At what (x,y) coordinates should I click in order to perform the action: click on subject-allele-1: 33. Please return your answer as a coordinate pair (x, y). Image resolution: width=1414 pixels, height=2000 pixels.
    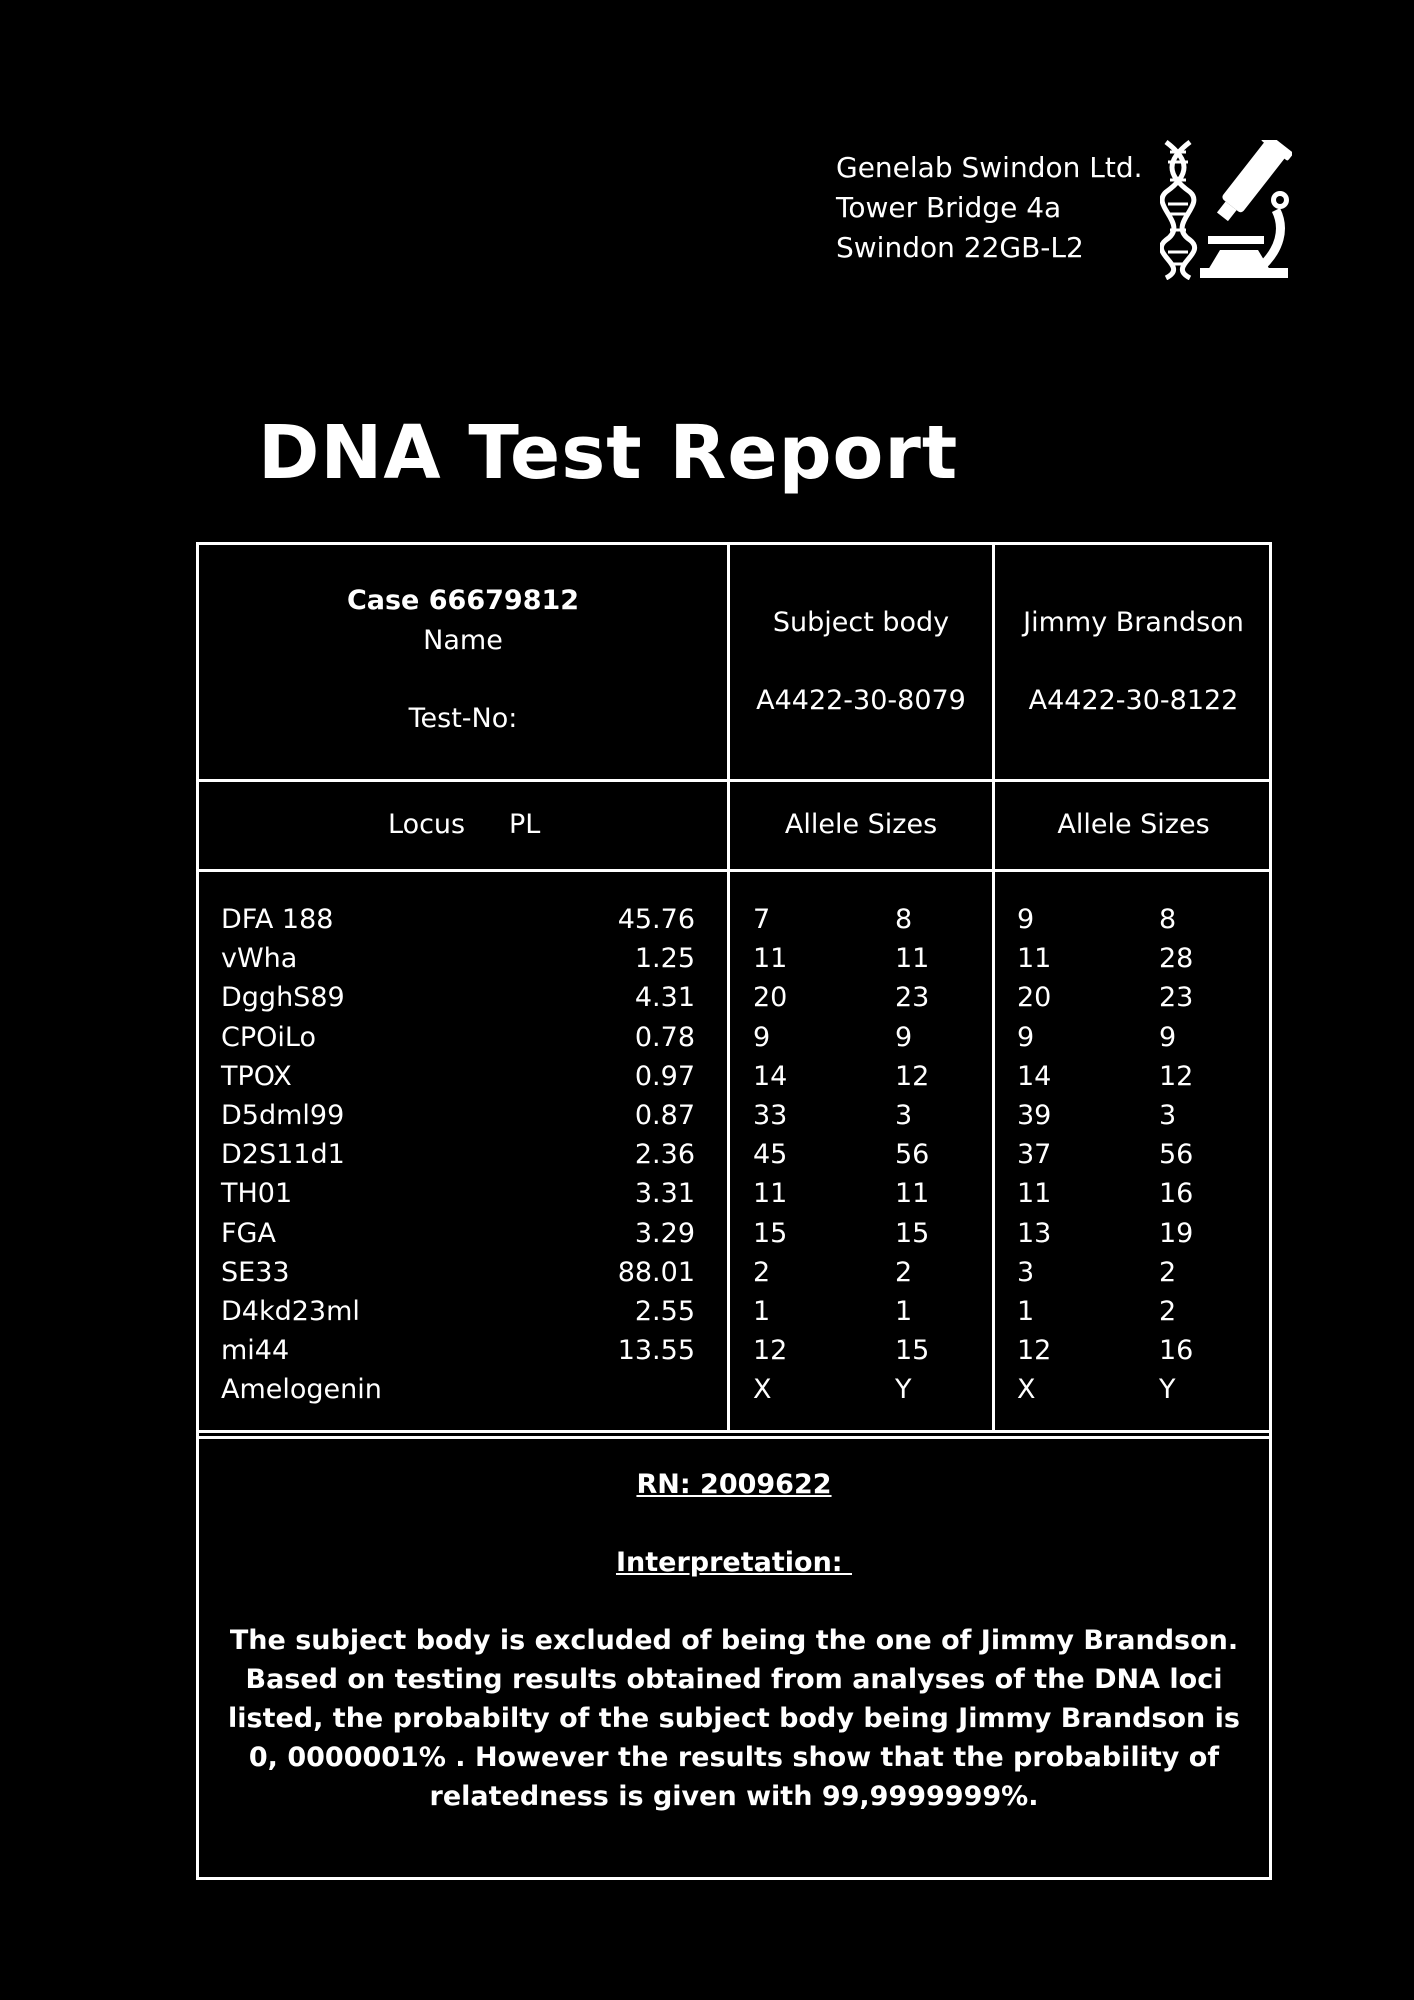
    Looking at the image, I should click on (770, 1115).